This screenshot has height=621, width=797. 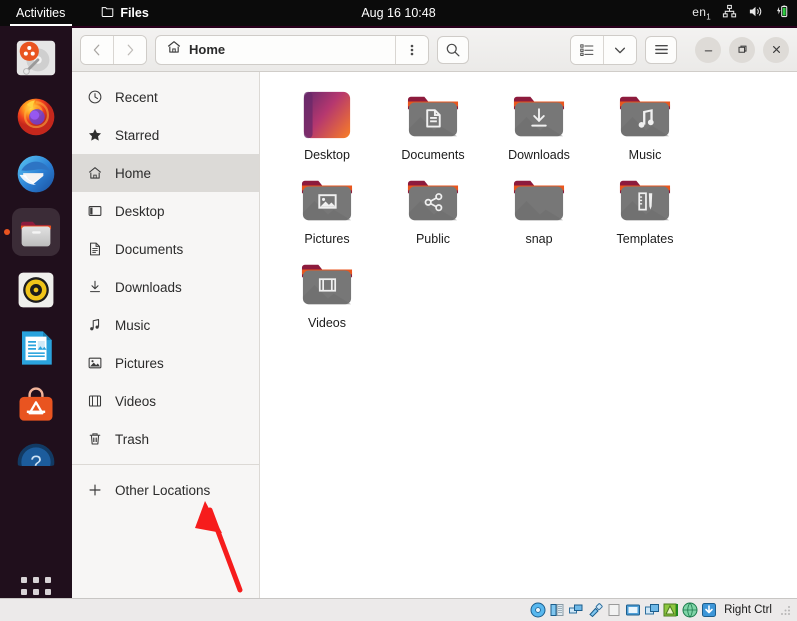 I want to click on path-bar: Home, so click(x=292, y=49).